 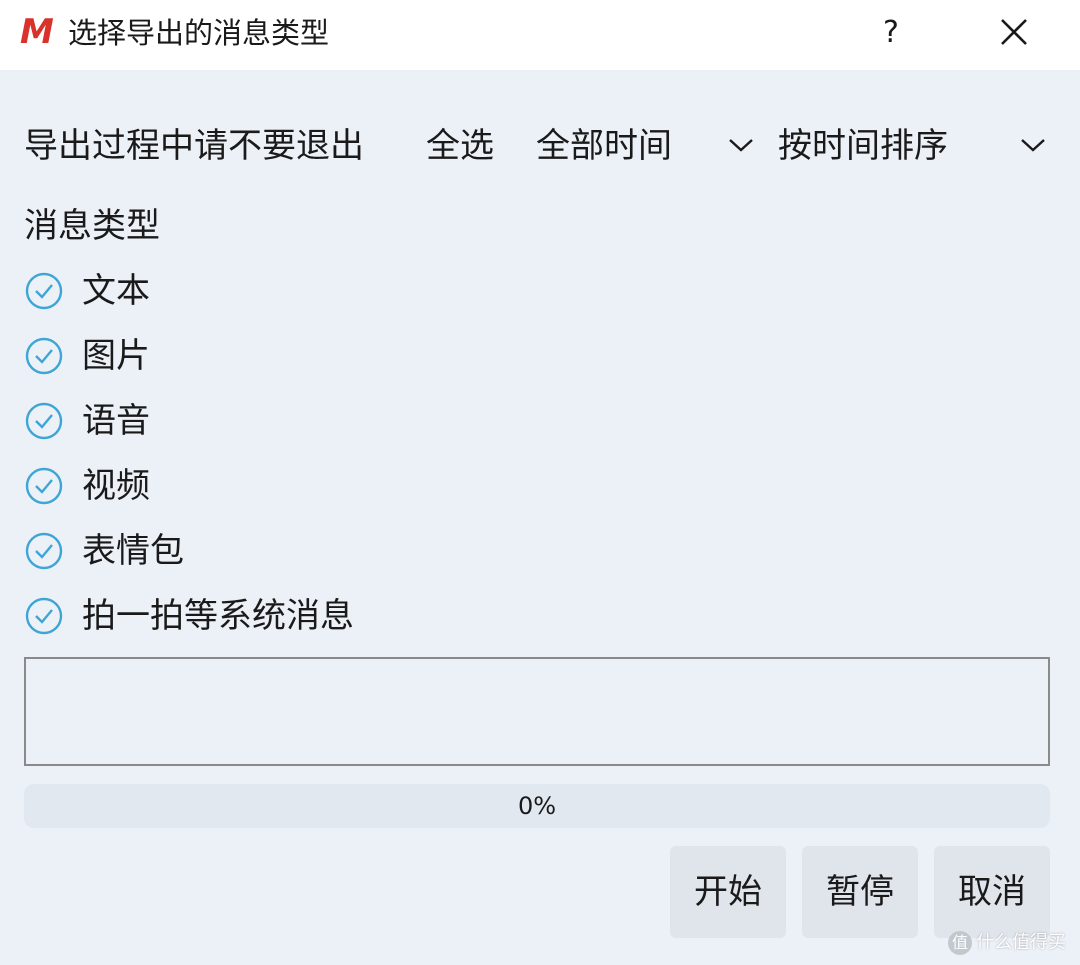 I want to click on checkbox-text: 文本, so click(x=324, y=291).